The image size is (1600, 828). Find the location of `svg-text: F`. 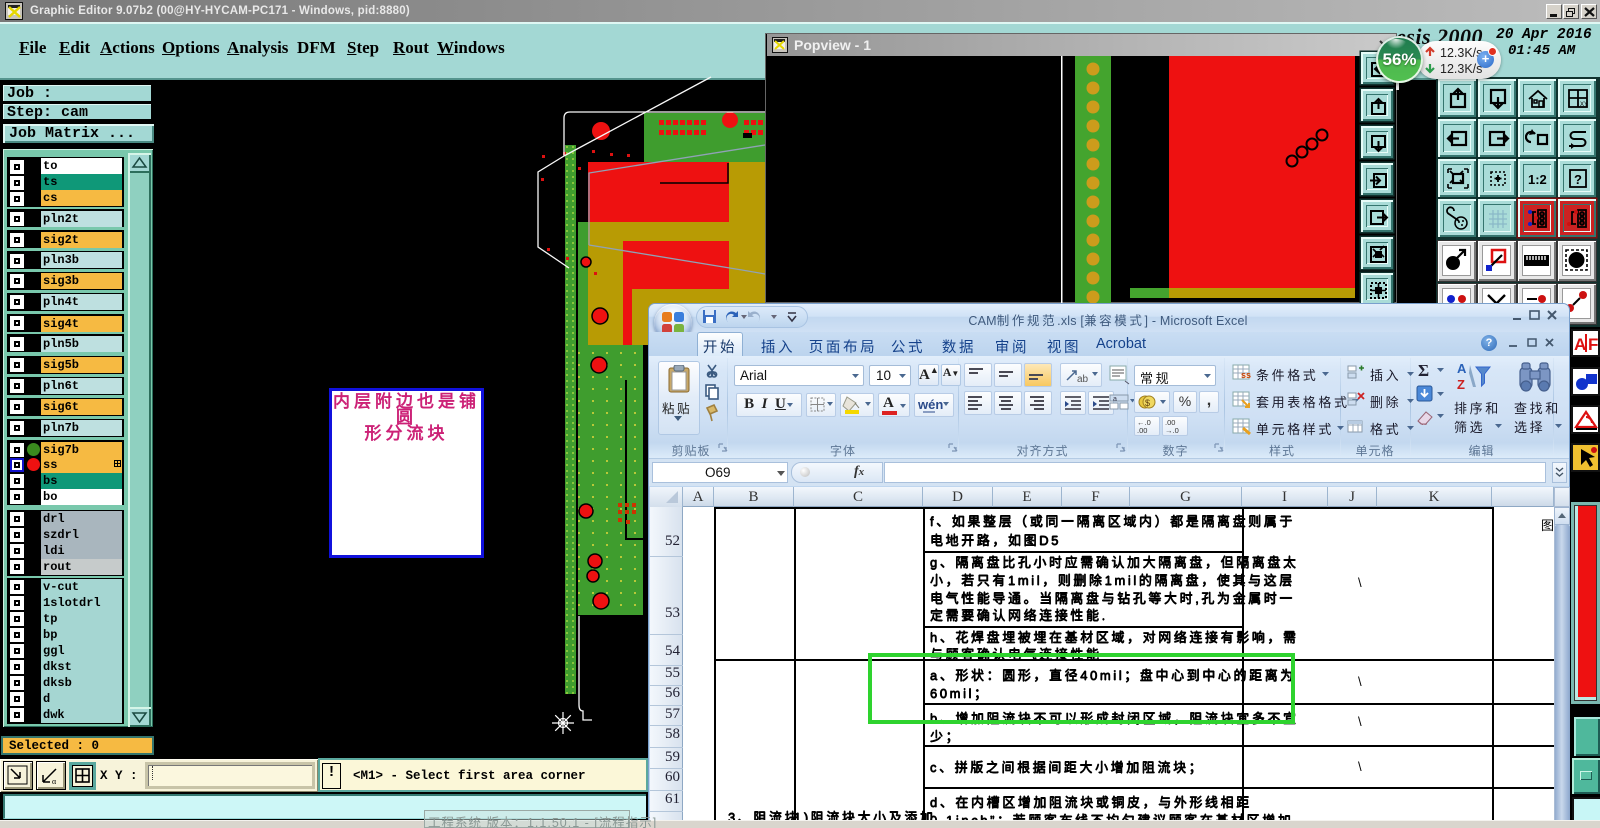

svg-text: F is located at coordinates (1593, 344).